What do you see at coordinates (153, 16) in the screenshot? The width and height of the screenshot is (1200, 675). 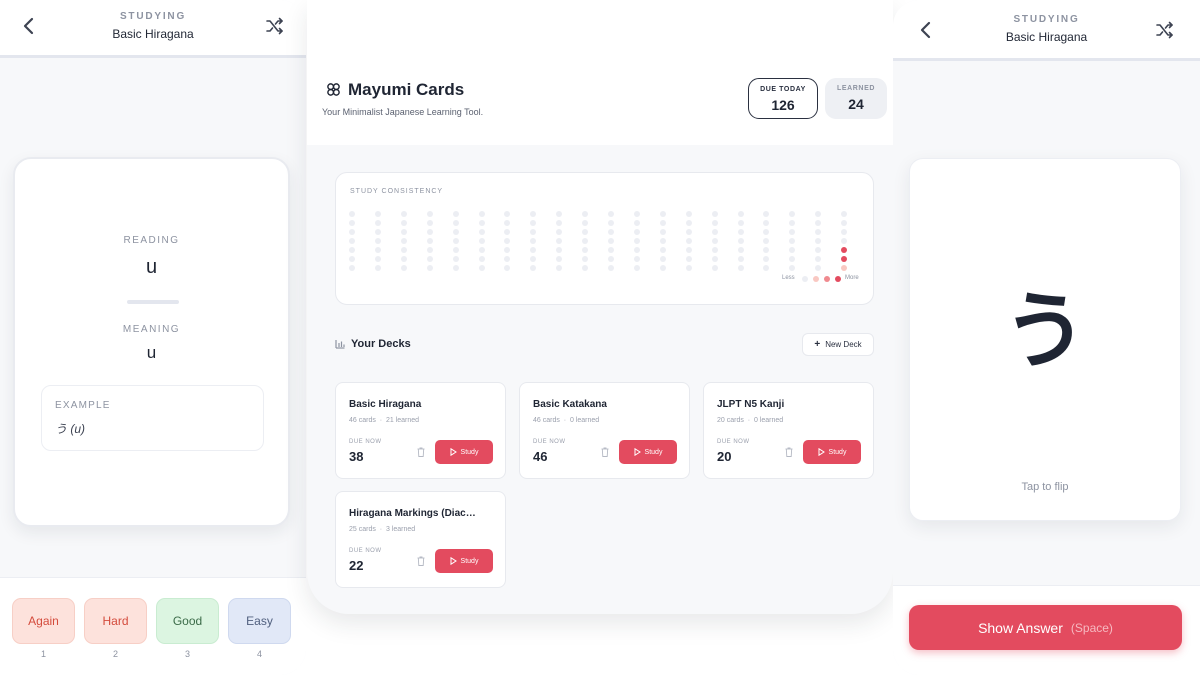 I see `studying-label: STUDYING` at bounding box center [153, 16].